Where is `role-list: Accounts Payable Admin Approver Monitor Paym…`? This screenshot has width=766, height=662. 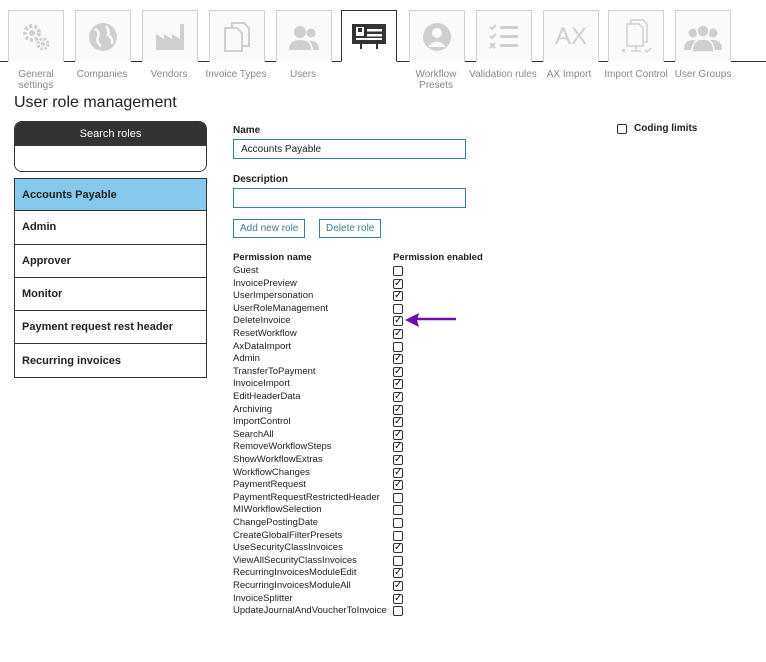 role-list: Accounts Payable Admin Approver Monitor Paym… is located at coordinates (110, 278).